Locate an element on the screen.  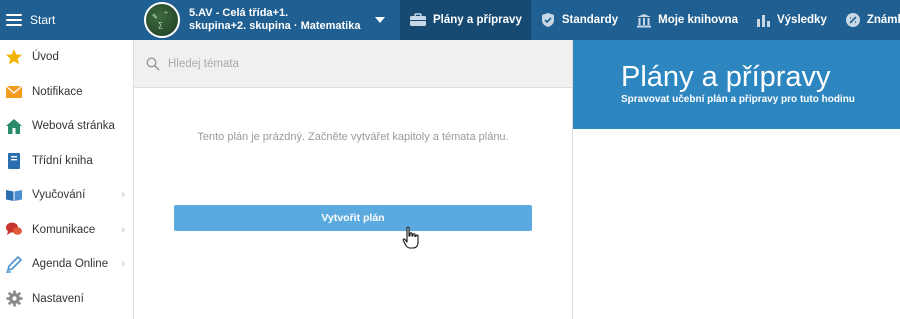
nav-vysledky: Výsledky is located at coordinates (791, 20).